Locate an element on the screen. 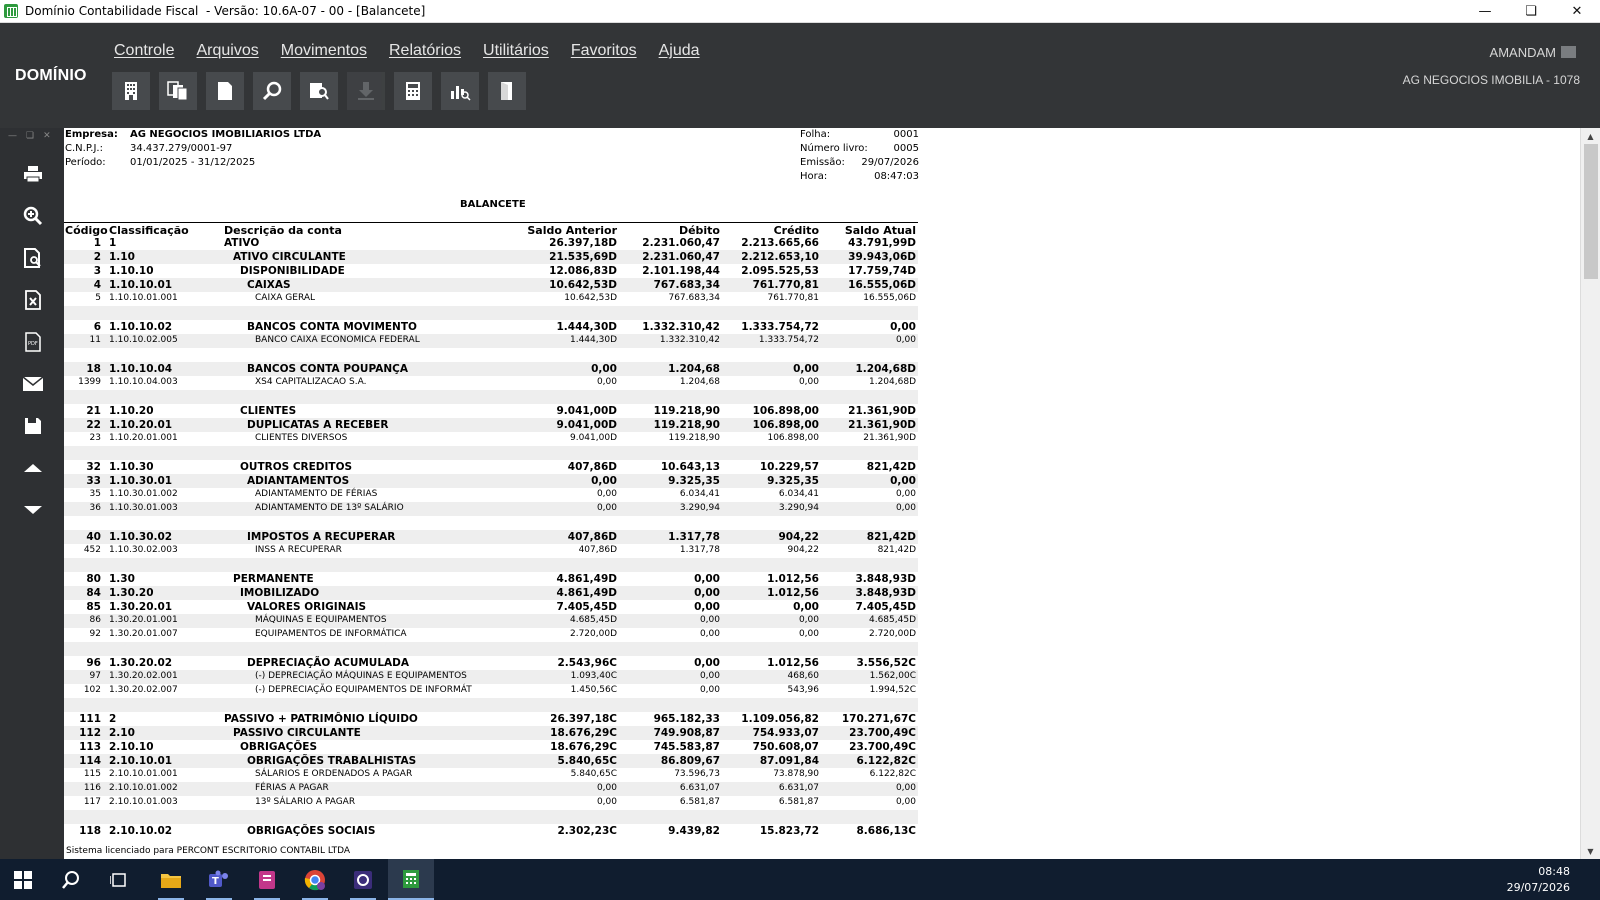 This screenshot has height=900, width=1600. cell-saldo-atual: 1.204,68D is located at coordinates (885, 369).